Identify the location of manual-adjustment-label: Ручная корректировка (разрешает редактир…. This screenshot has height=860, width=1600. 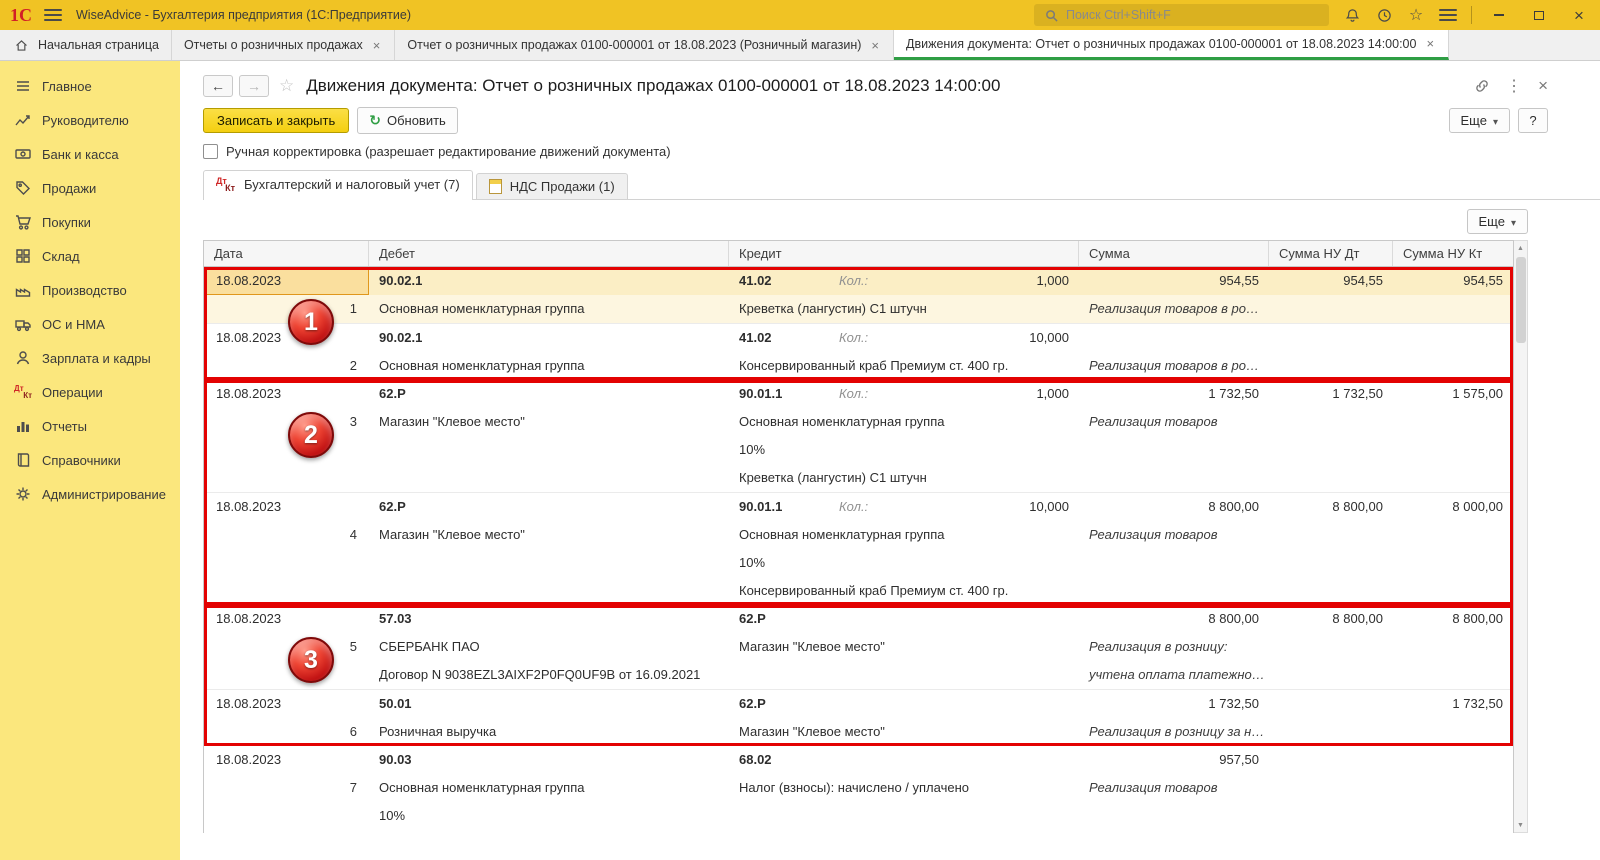
(448, 151).